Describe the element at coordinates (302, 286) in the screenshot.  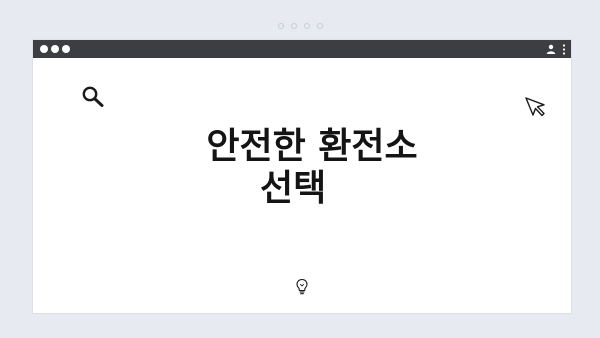
I see `lightbulb-icon` at that location.